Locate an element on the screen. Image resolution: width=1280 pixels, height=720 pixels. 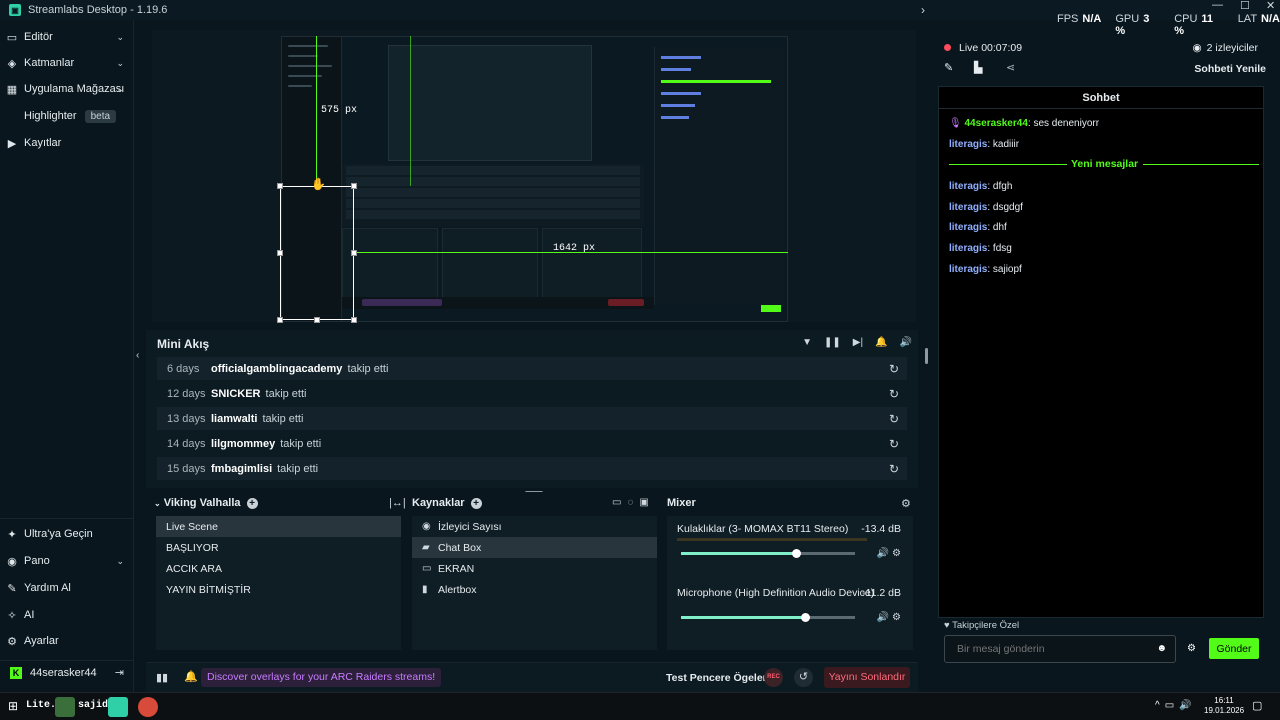
notifications-icon: ▢ is located at coordinates (1257, 705).